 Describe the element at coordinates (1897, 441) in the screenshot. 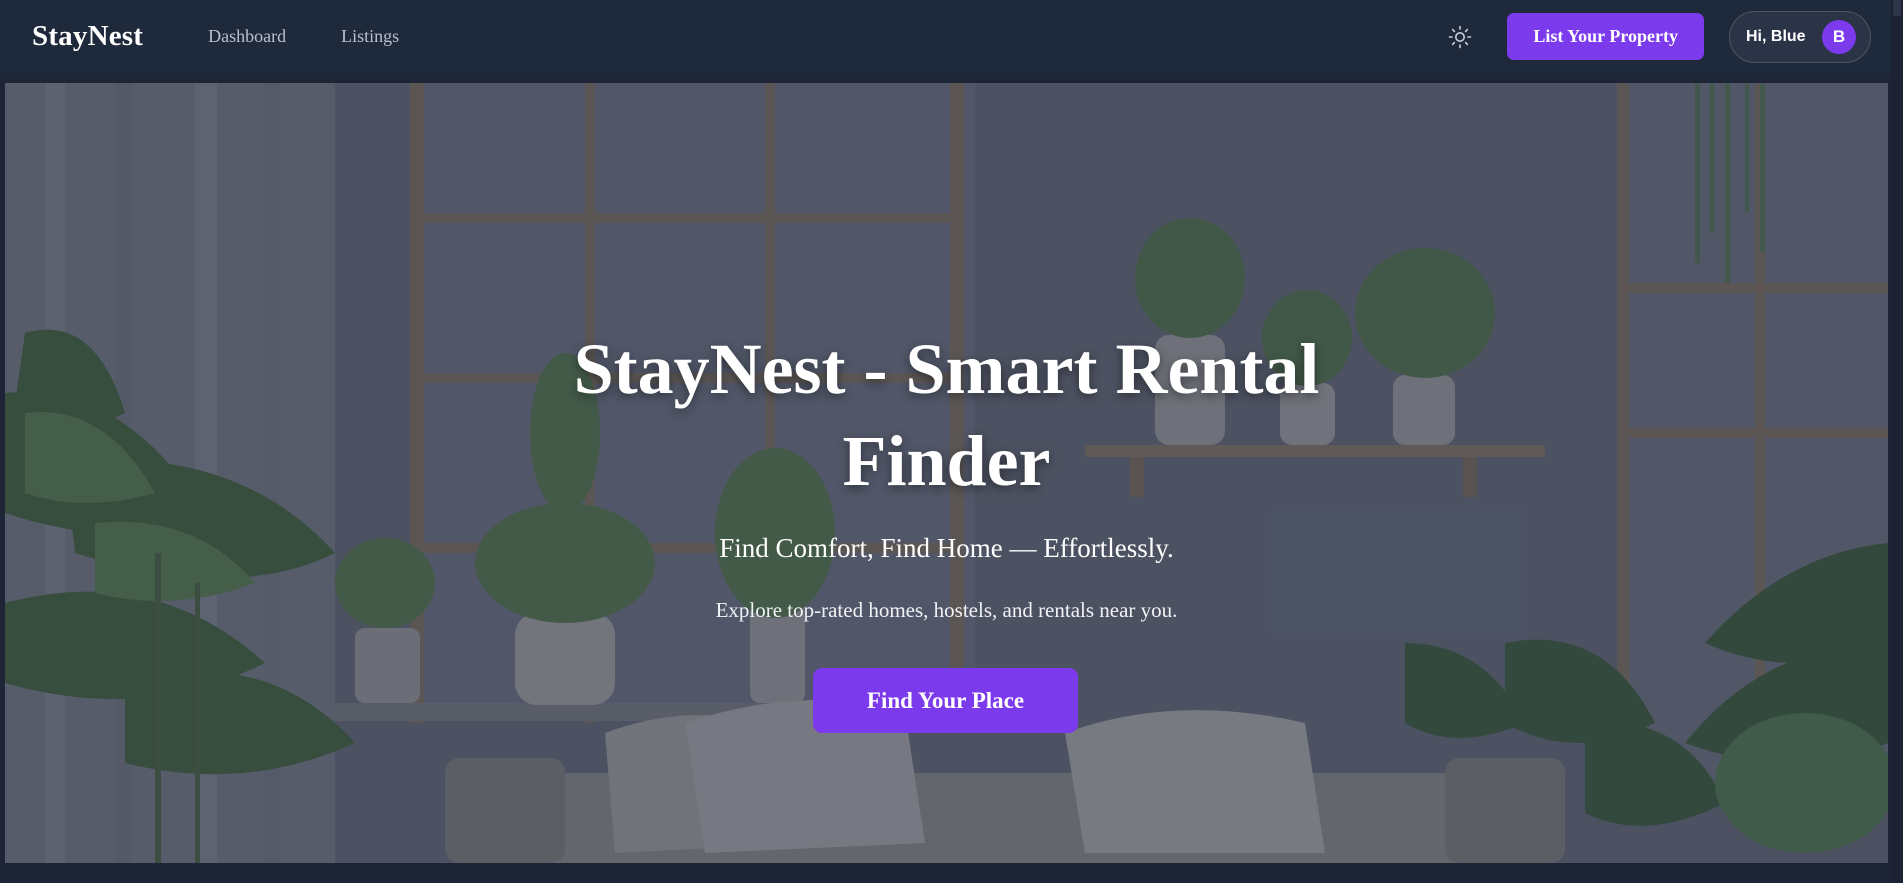

I see `scrollbar` at that location.